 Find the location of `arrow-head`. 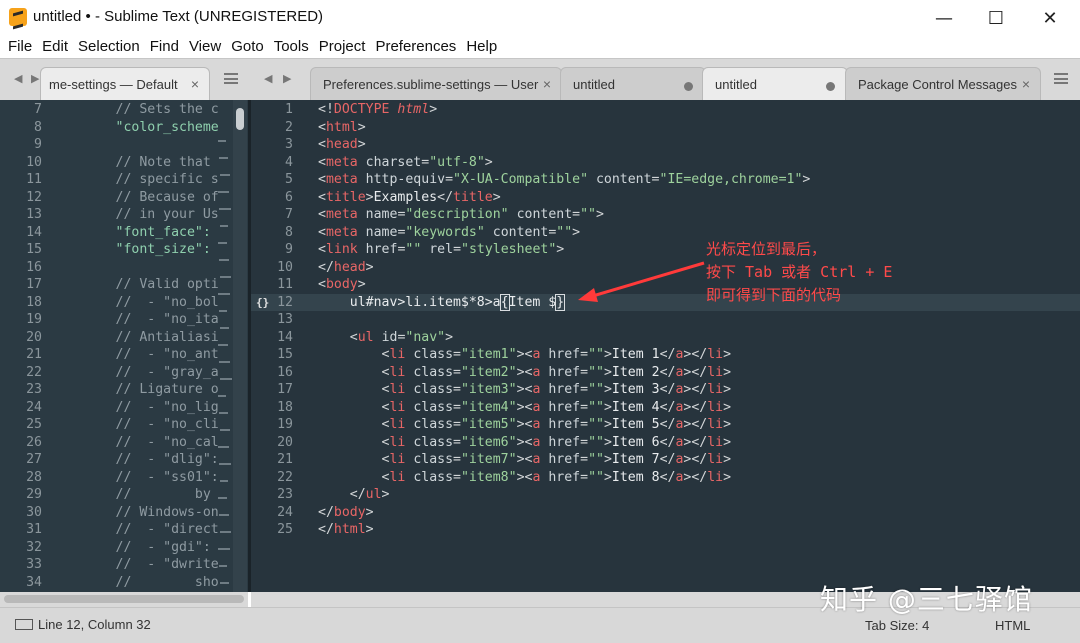

arrow-head is located at coordinates (588, 295).